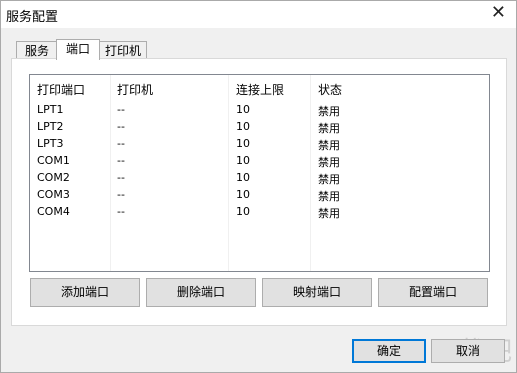  Describe the element at coordinates (317, 292) in the screenshot. I see `map-port-button: 映射端口` at that location.